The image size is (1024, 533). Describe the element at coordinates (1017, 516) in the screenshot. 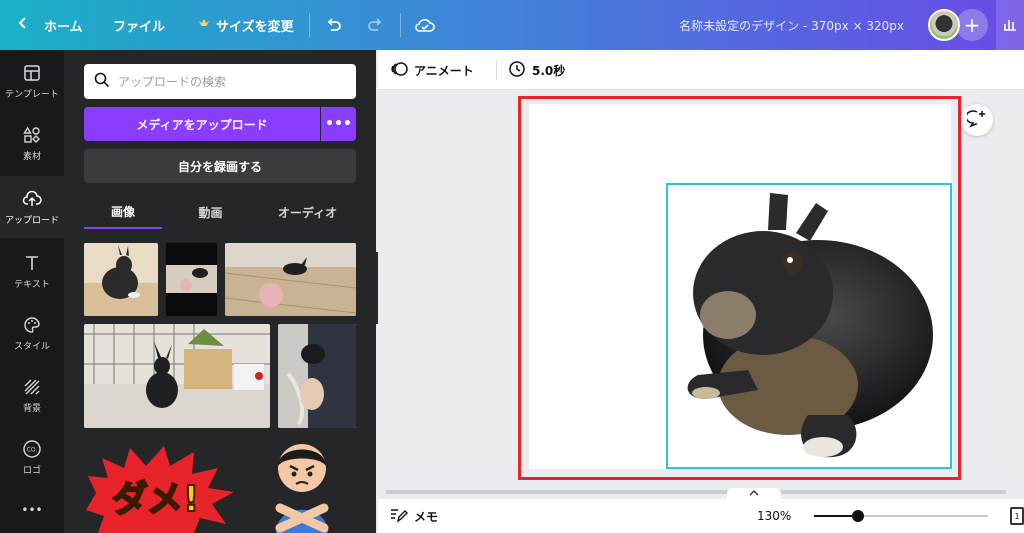

I see `page-count-button: 1` at that location.